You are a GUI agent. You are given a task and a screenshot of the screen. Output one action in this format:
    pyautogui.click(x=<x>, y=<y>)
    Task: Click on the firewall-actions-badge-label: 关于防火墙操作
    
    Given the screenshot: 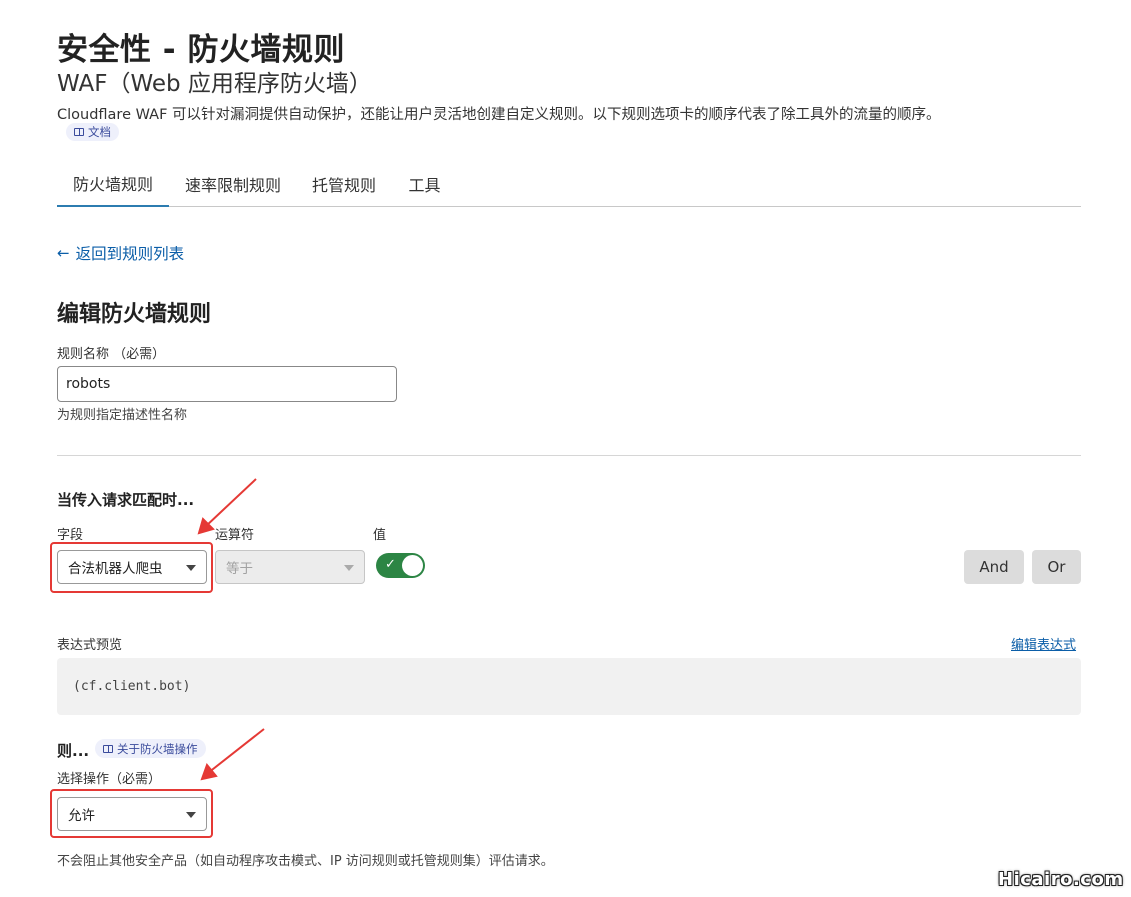 What is the action you would take?
    pyautogui.click(x=157, y=748)
    